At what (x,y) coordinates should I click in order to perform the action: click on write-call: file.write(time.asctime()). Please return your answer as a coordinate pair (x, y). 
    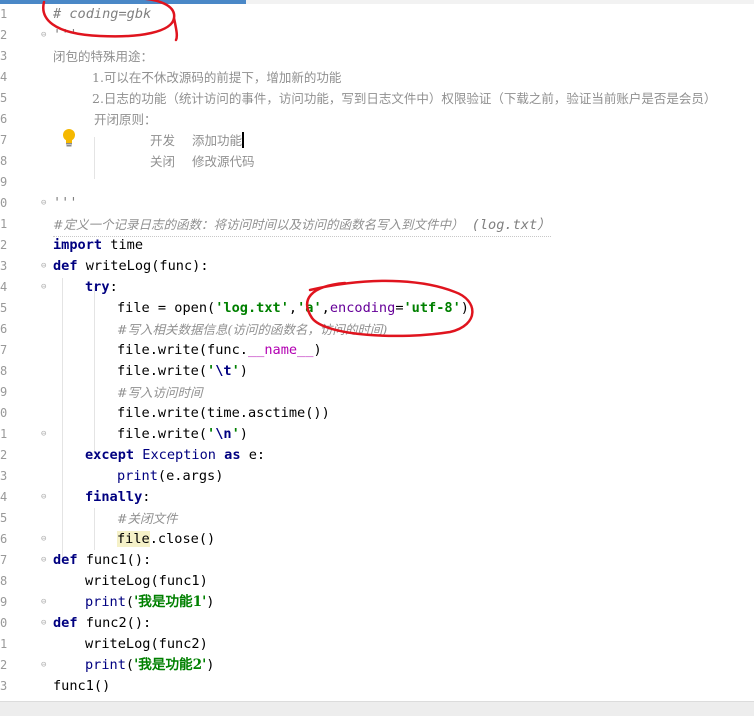
    Looking at the image, I should click on (223, 413).